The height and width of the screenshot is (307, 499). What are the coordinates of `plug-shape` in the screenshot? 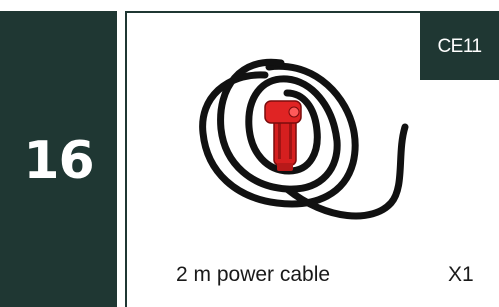 It's located at (283, 135).